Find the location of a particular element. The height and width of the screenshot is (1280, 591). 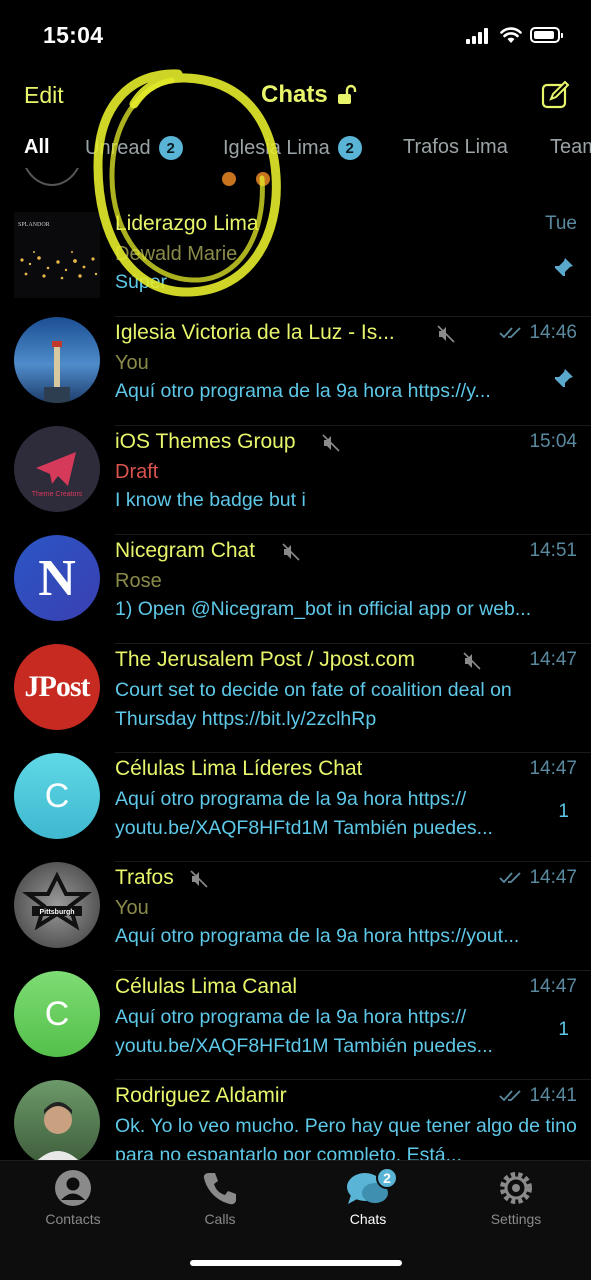

avatar: SPLANDOR is located at coordinates (57, 255).